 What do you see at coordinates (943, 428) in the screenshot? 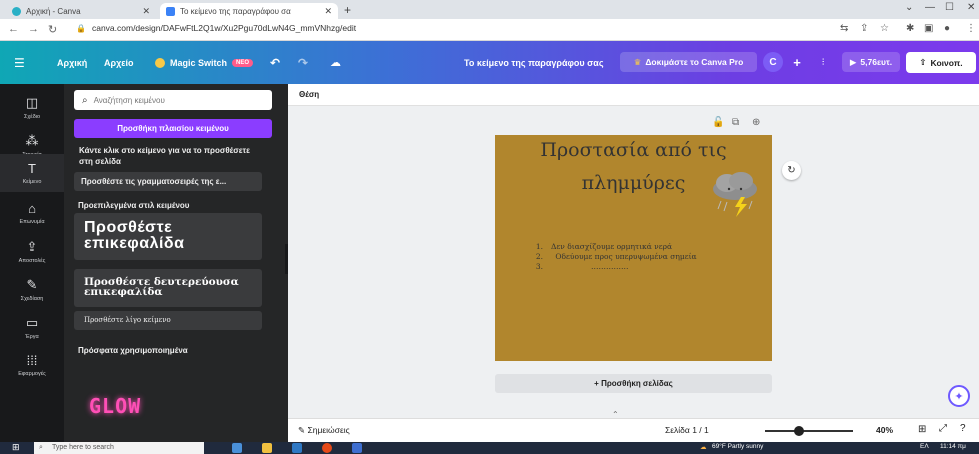
I see `fullscreen-icon: ⤢` at bounding box center [943, 428].